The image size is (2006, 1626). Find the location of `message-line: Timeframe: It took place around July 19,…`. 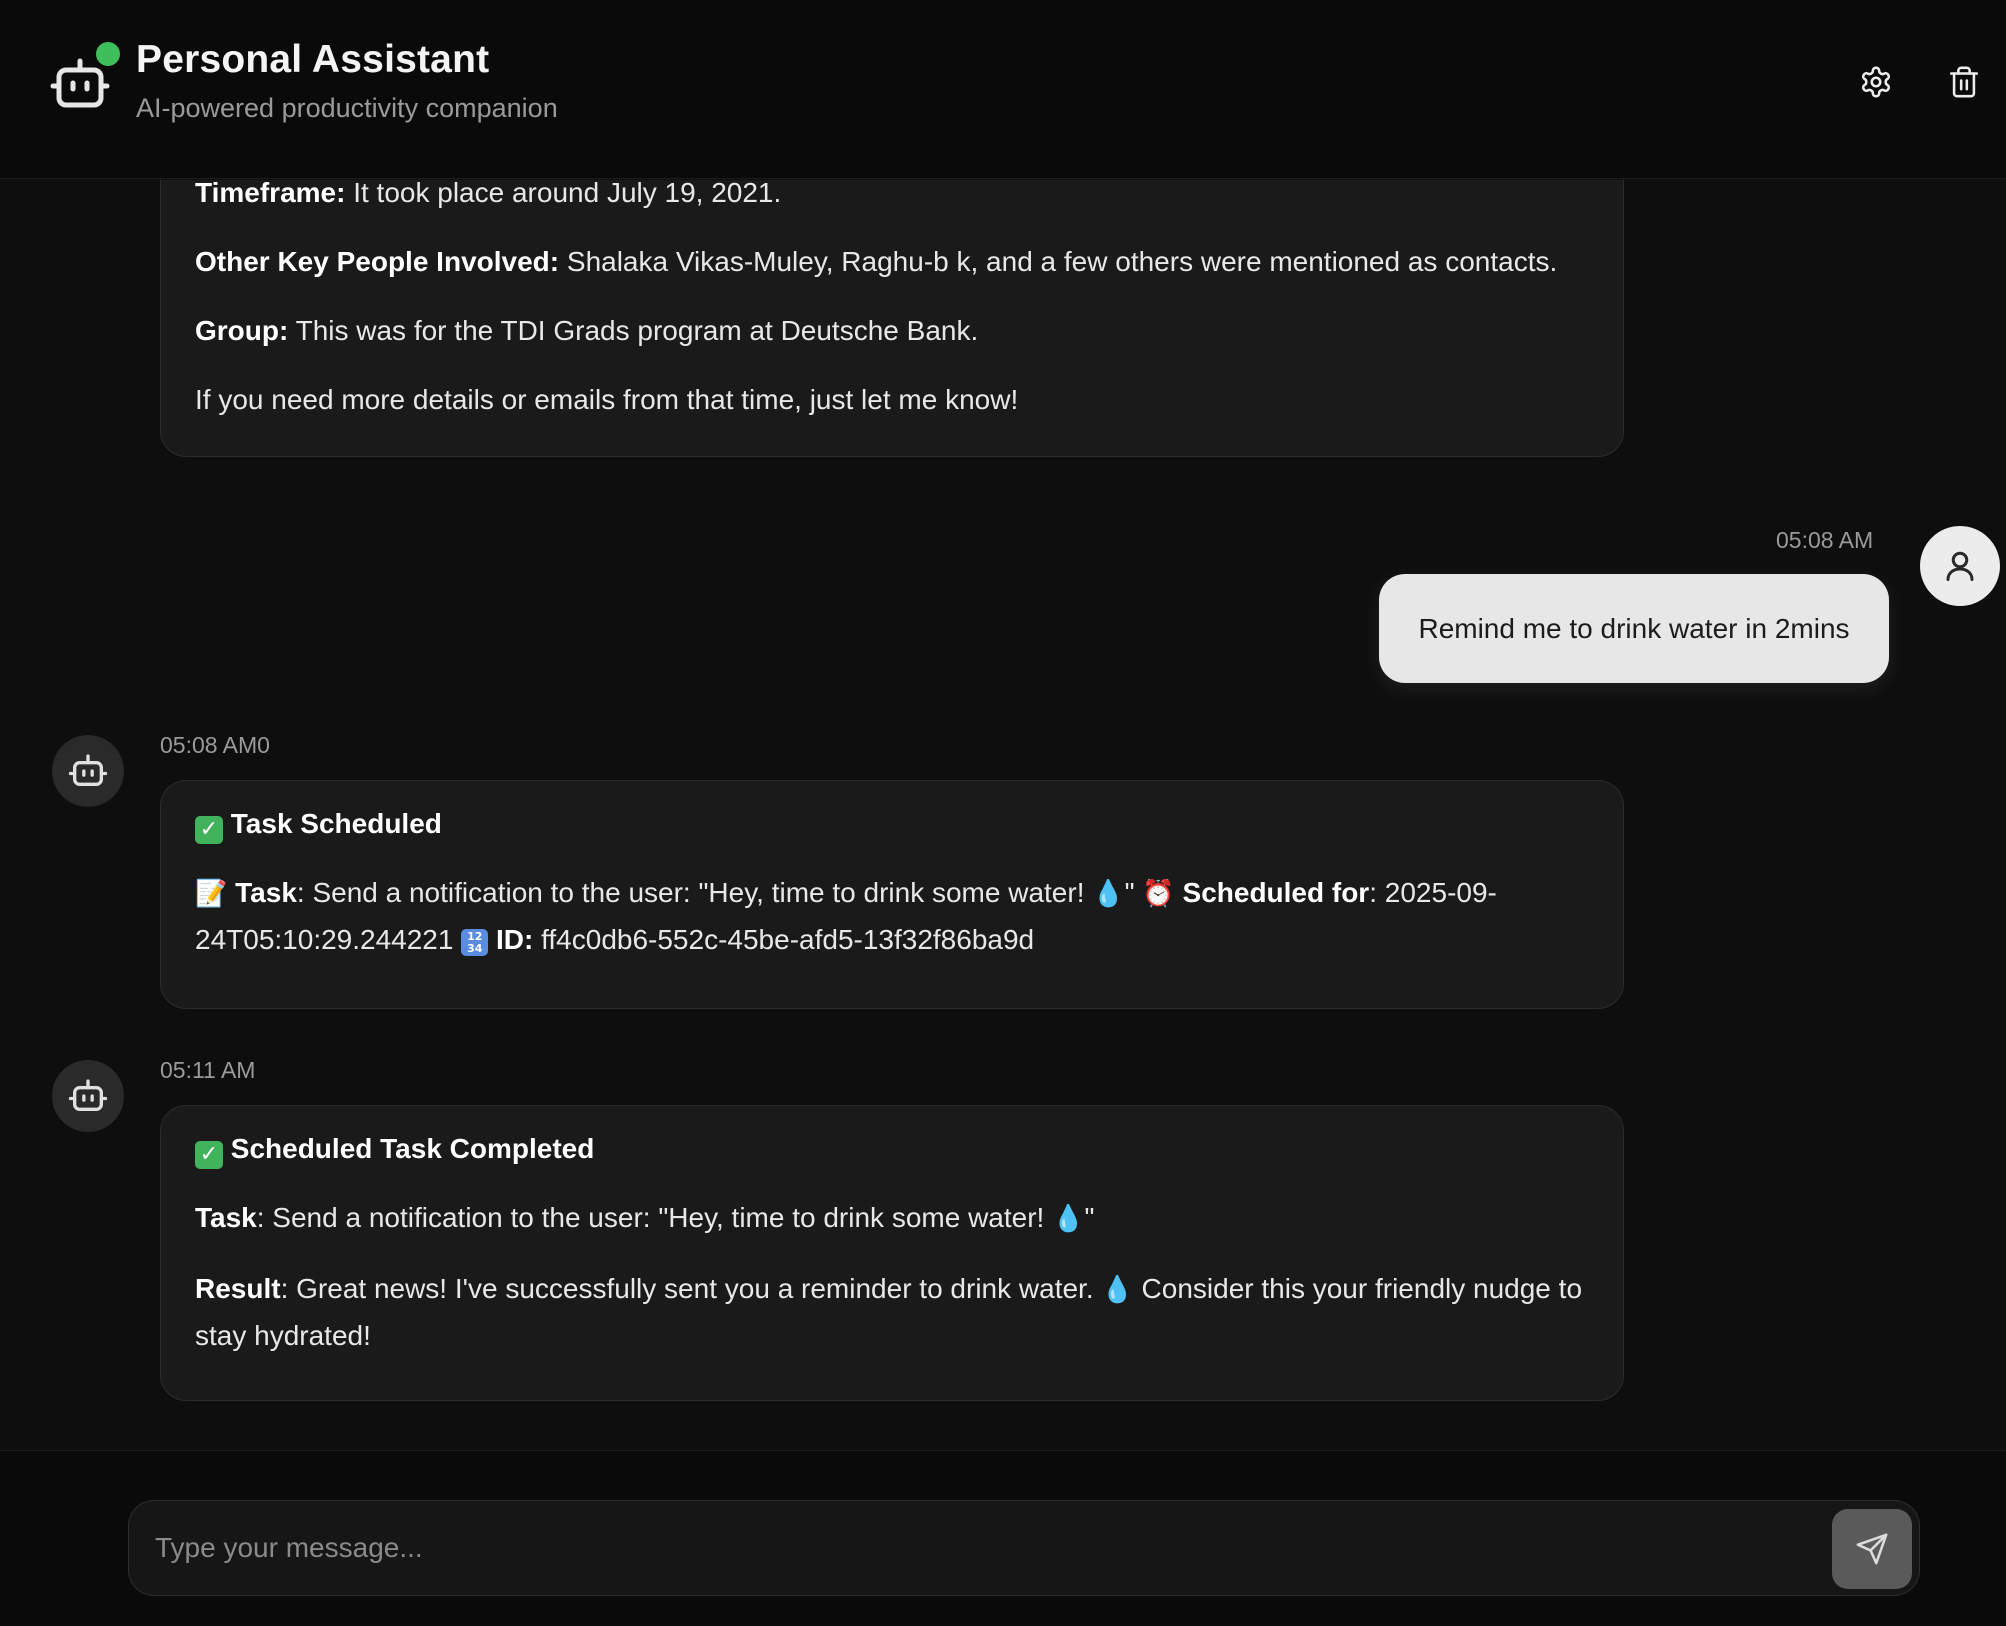

message-line: Timeframe: It took place around July 19,… is located at coordinates (488, 194).